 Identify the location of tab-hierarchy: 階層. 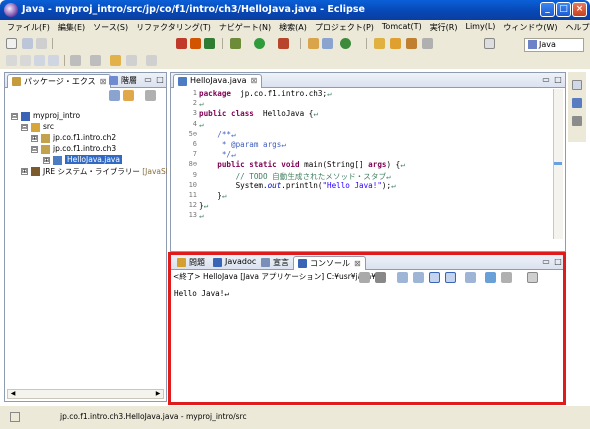
(123, 81).